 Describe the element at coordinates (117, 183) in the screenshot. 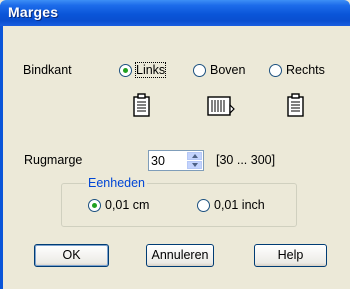

I see `units-legend: Eenheden` at that location.